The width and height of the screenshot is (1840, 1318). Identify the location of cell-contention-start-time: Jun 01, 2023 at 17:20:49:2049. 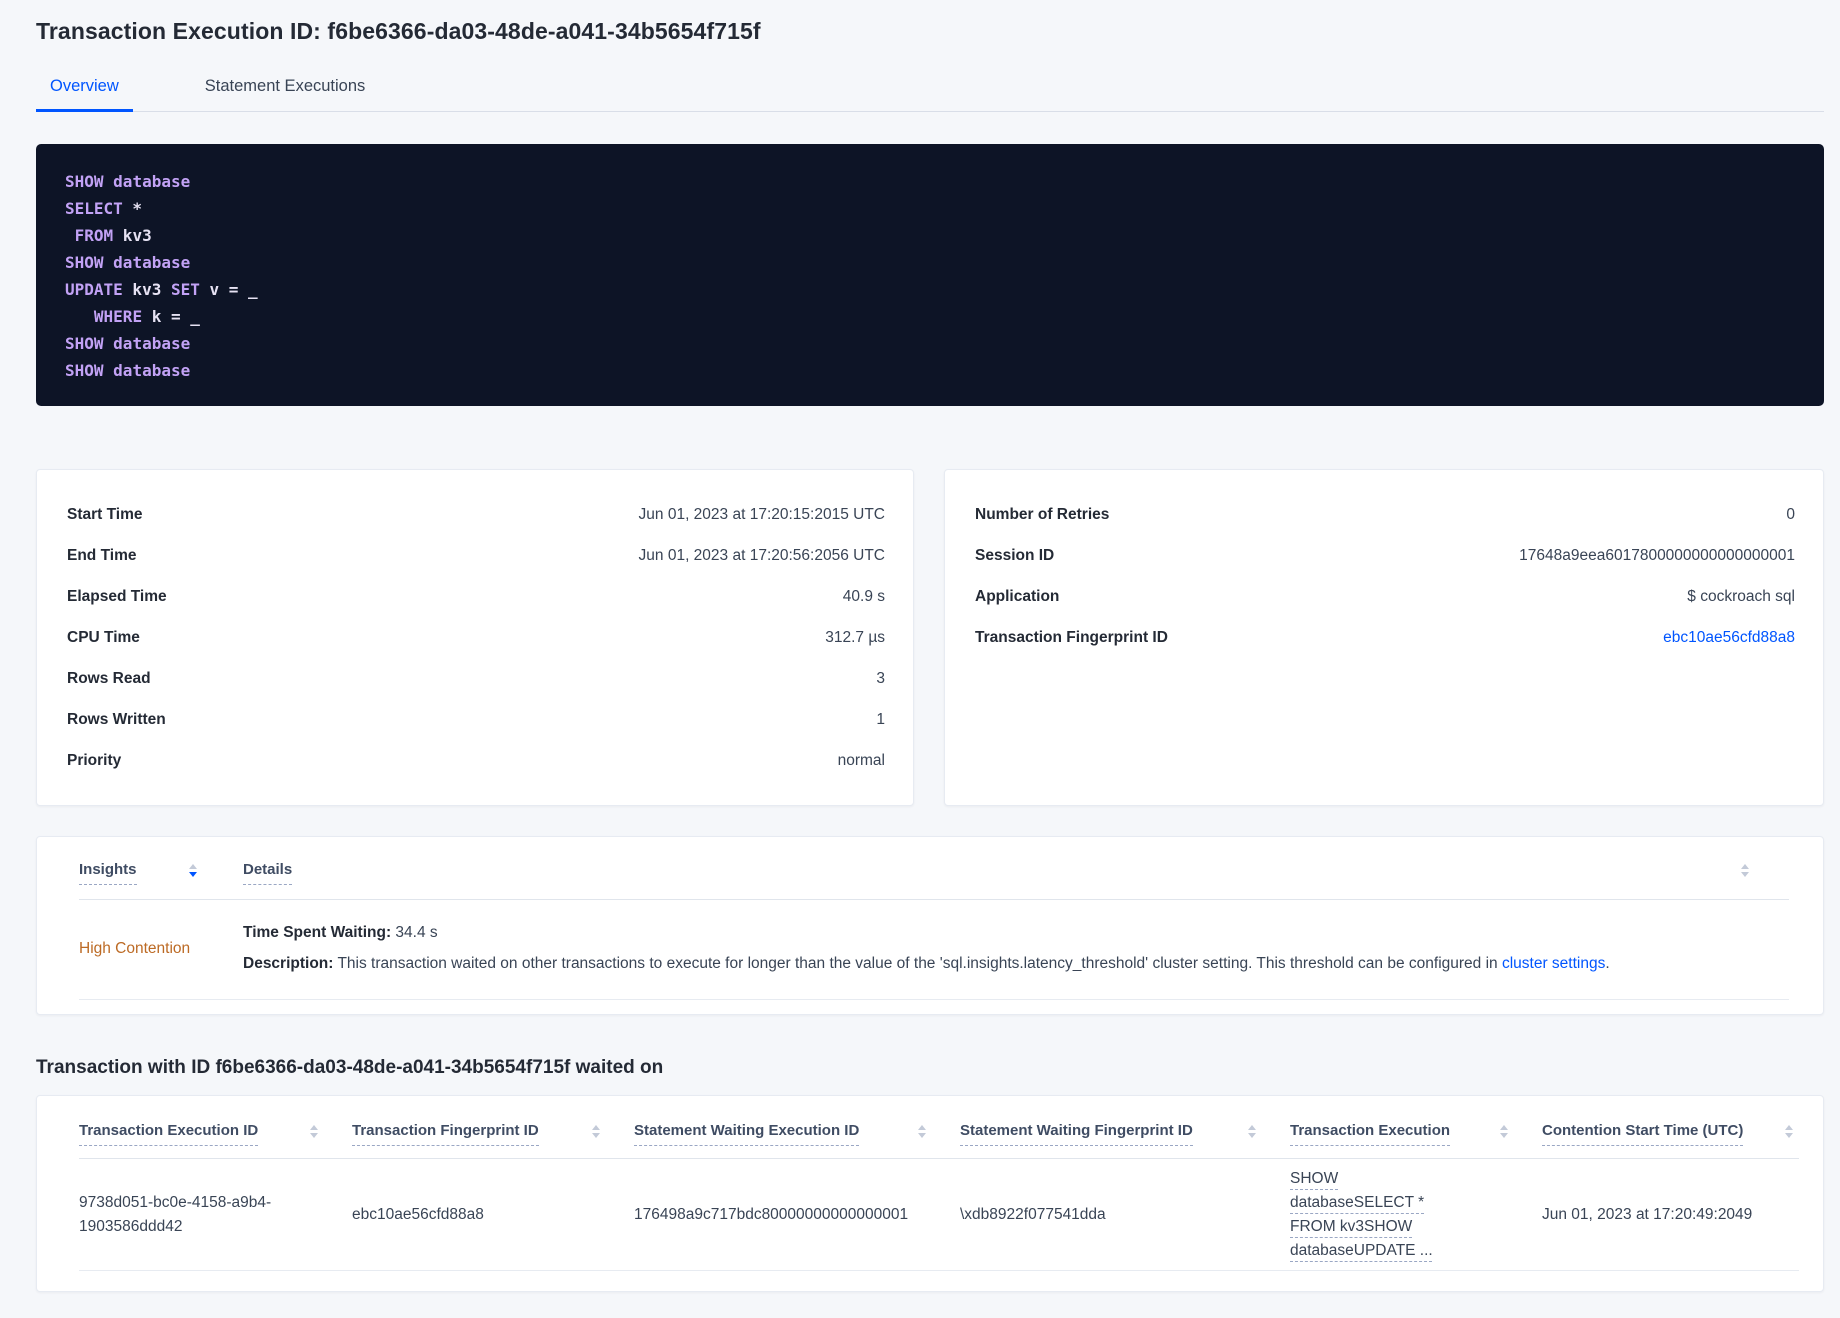
(1670, 1215).